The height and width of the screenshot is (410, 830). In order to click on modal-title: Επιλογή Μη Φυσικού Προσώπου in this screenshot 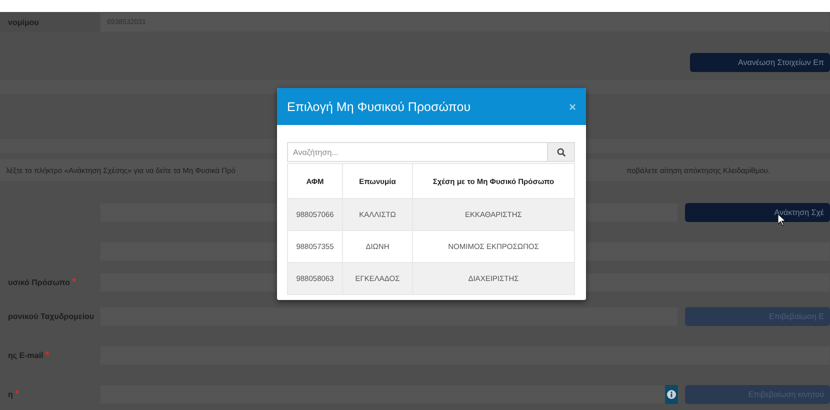, I will do `click(379, 107)`.